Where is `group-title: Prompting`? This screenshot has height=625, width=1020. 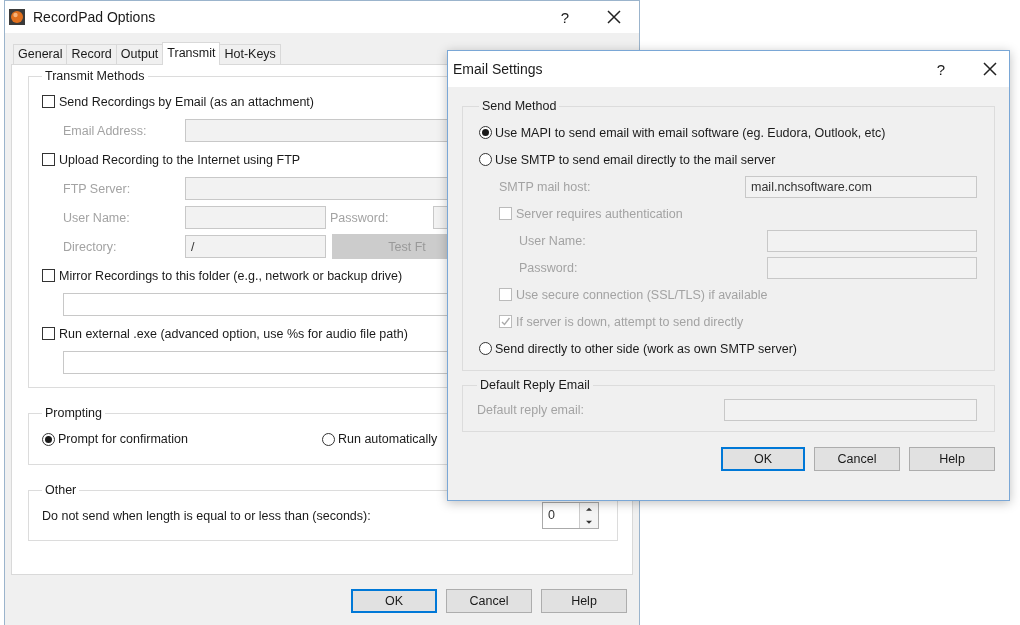 group-title: Prompting is located at coordinates (73, 413).